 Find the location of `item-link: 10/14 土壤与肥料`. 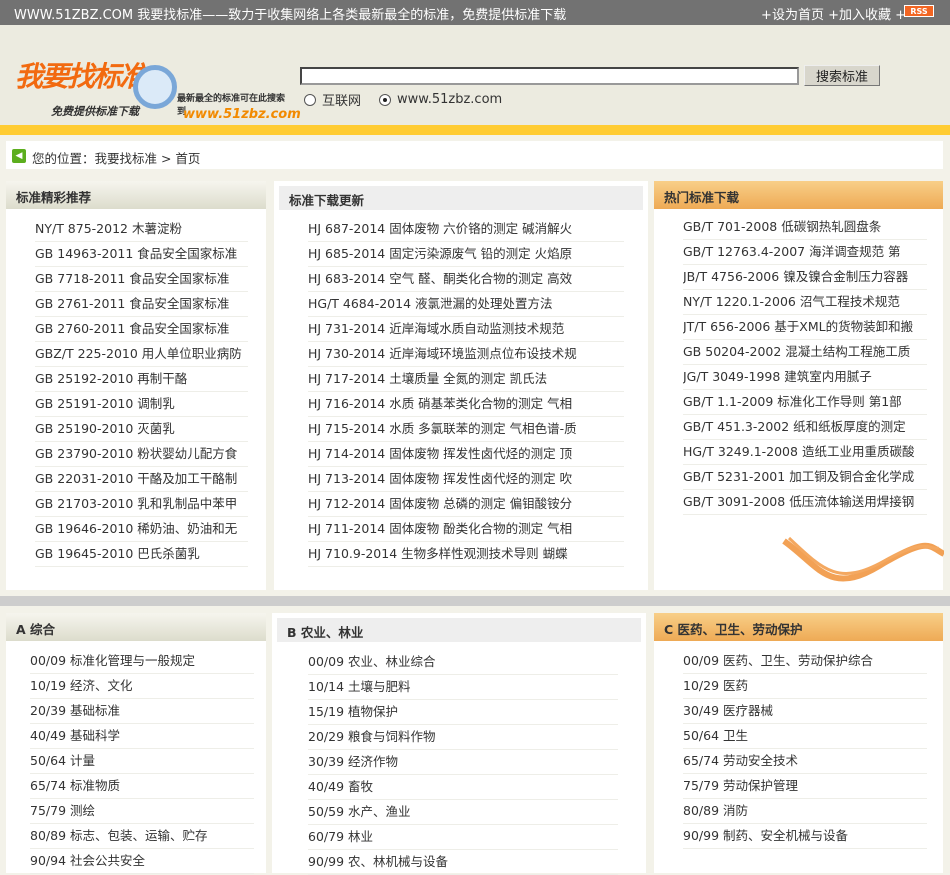

item-link: 10/14 土壤与肥料 is located at coordinates (359, 686).